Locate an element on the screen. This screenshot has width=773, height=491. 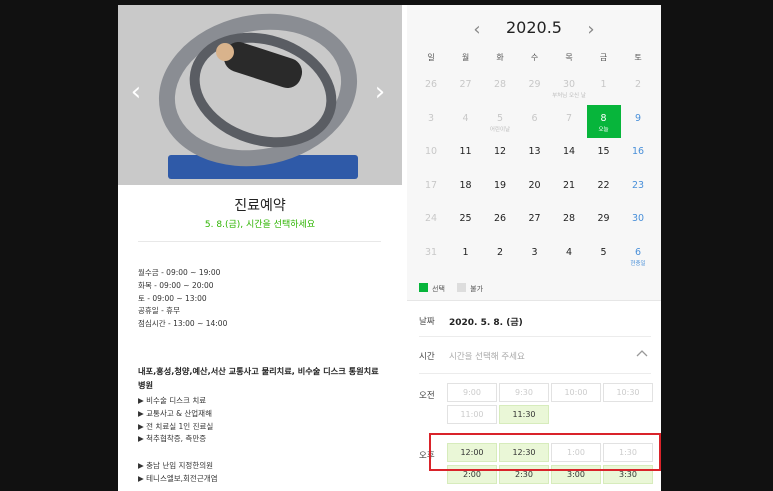
hero-image: ‹ › is located at coordinates (260, 95).